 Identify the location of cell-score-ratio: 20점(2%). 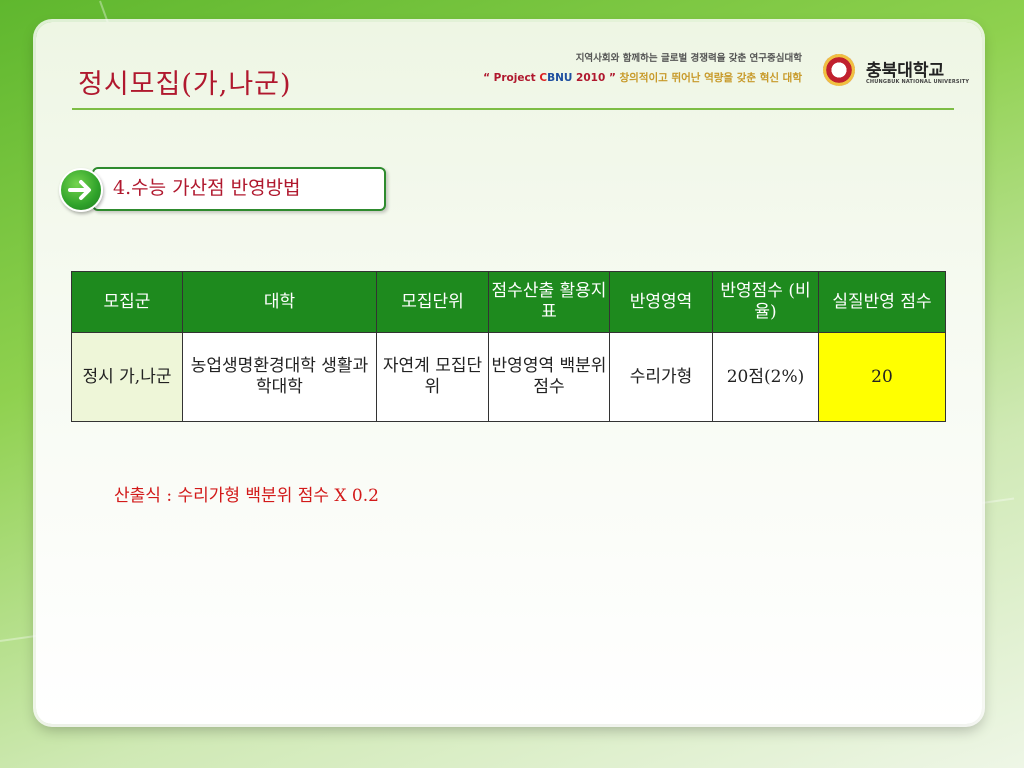
(765, 377).